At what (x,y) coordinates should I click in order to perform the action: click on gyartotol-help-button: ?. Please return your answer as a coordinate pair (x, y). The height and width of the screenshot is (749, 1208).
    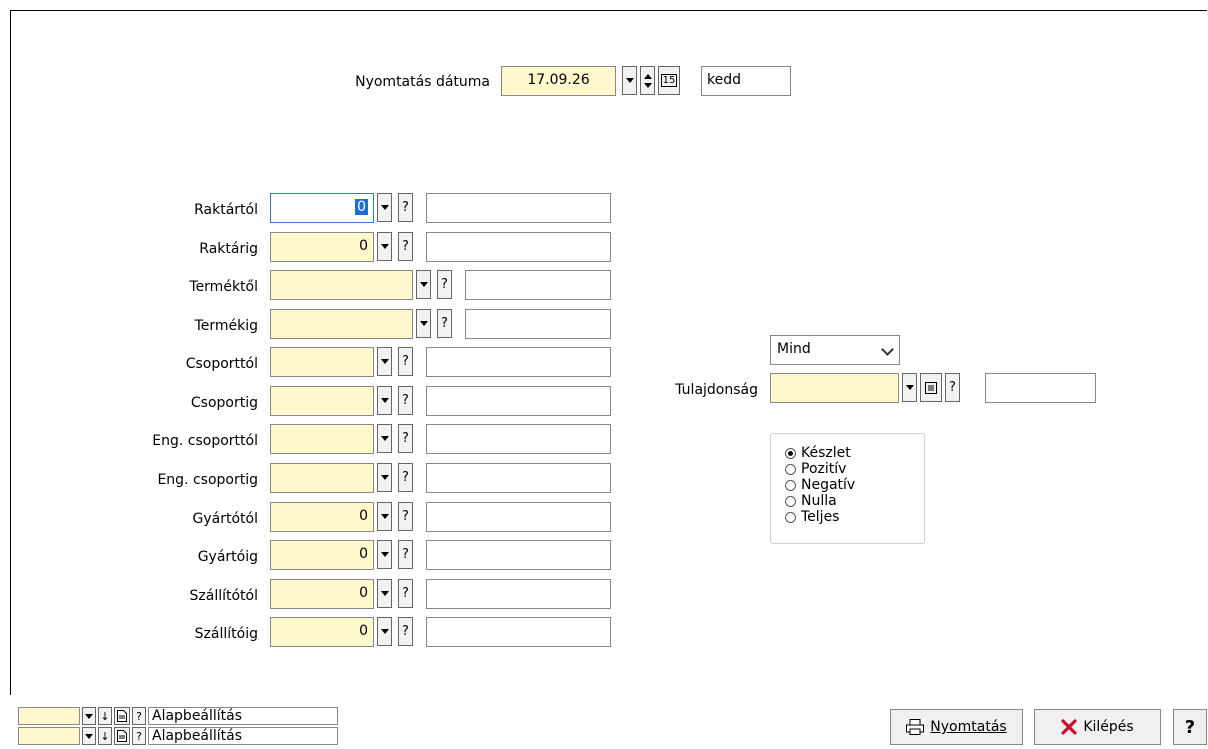
    Looking at the image, I should click on (405, 516).